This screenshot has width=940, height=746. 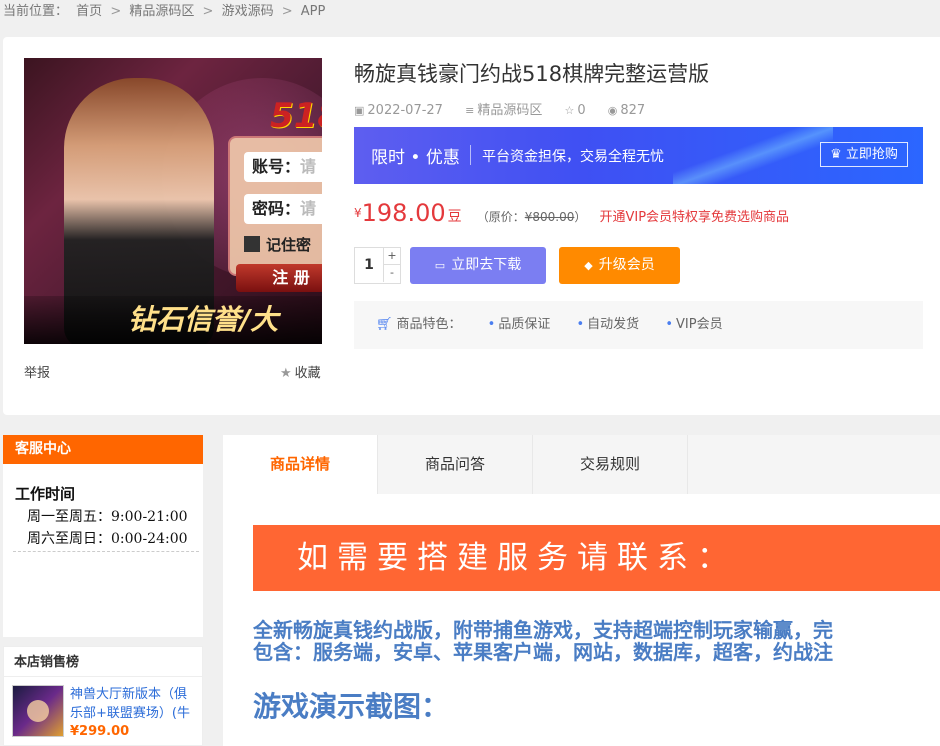 What do you see at coordinates (89, 11) in the screenshot?
I see `breadcrumb-home: 首页` at bounding box center [89, 11].